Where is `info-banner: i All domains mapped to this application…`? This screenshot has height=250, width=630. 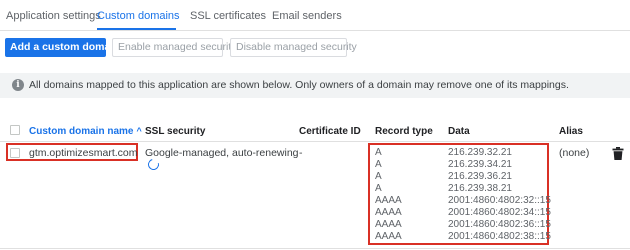
info-banner: i All domains mapped to this application… is located at coordinates (315, 85).